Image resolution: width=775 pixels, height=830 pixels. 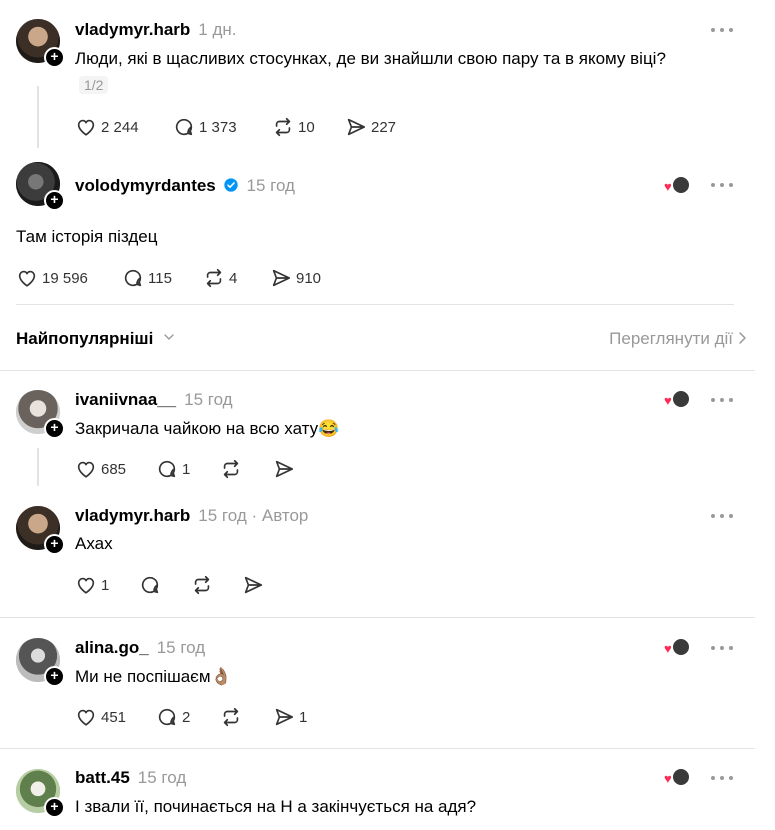 I want to click on comment-count: 2, so click(x=186, y=717).